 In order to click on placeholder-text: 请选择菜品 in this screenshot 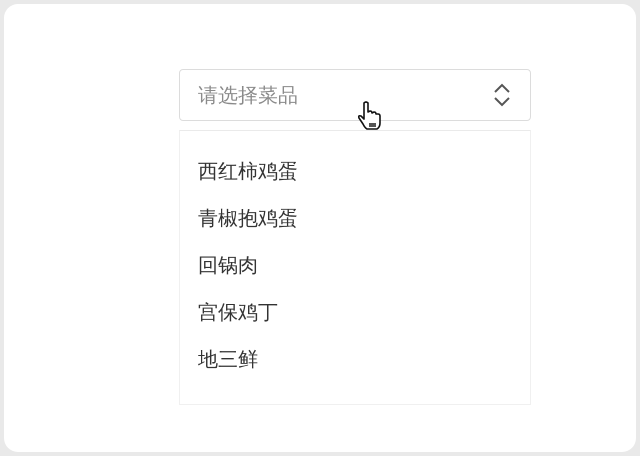, I will do `click(248, 95)`.